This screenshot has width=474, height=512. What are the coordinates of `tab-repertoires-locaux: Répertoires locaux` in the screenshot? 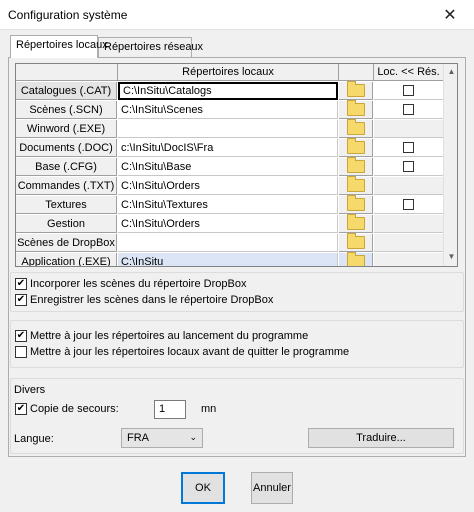 It's located at (59, 46).